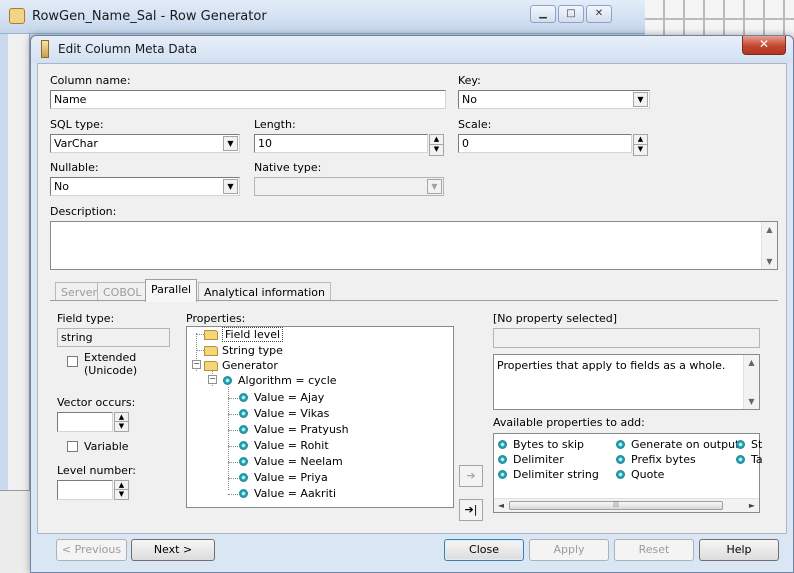  Describe the element at coordinates (284, 445) in the screenshot. I see `tree-node-value: Value = Rohit` at that location.